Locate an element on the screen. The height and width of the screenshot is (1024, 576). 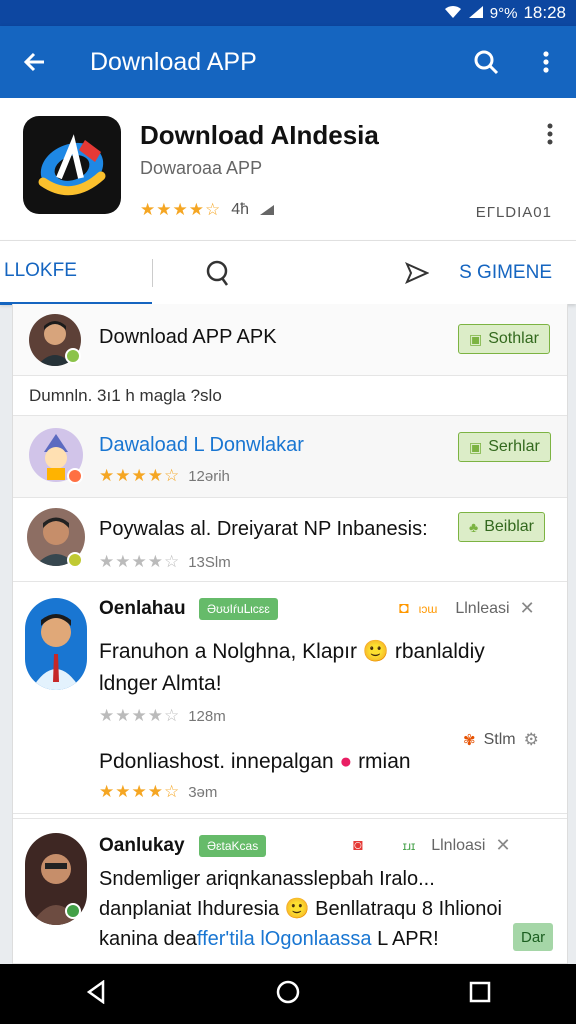
dar-button: Dar is located at coordinates (533, 937).